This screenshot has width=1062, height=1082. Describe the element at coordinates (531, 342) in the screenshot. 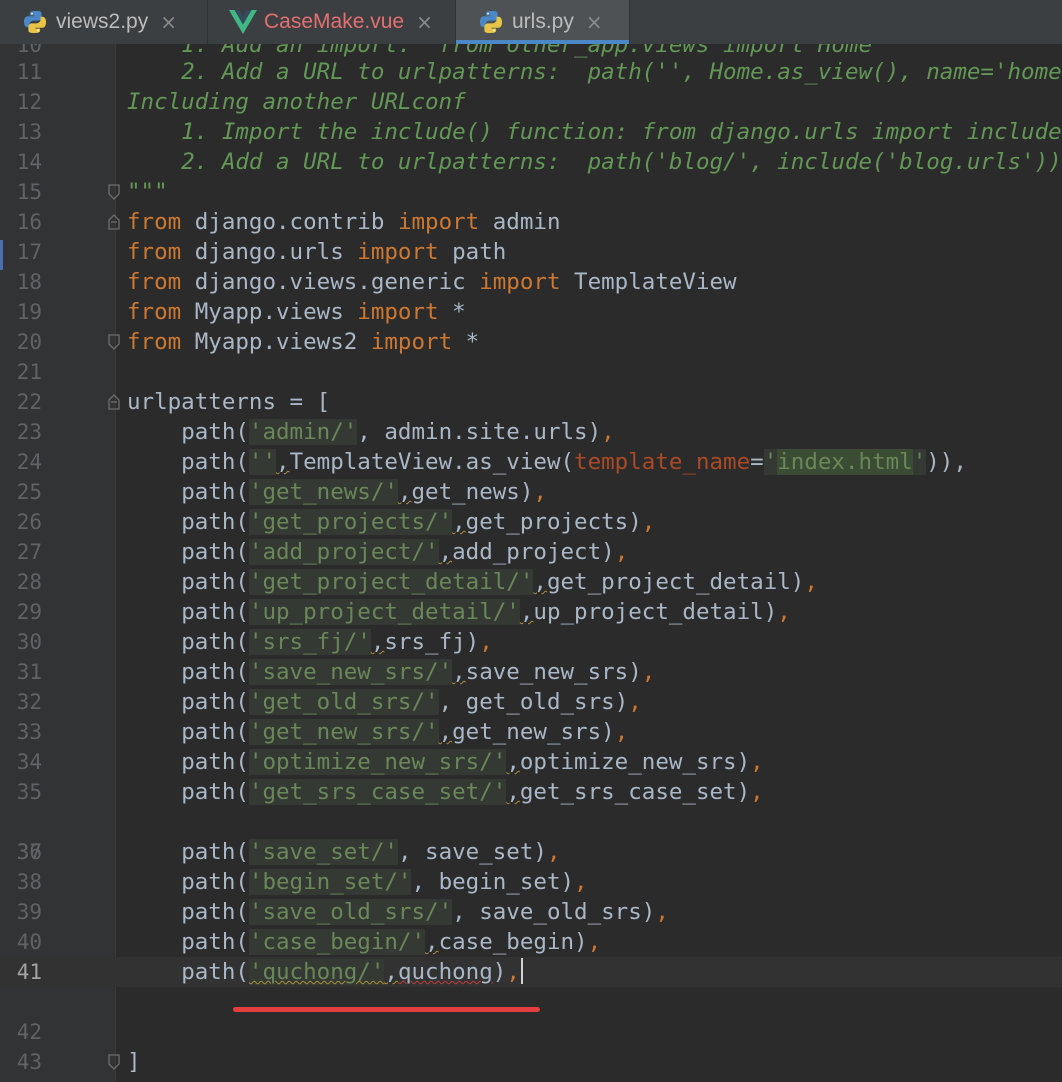

I see `code-line: 20 from Myapp.views2 import *` at that location.